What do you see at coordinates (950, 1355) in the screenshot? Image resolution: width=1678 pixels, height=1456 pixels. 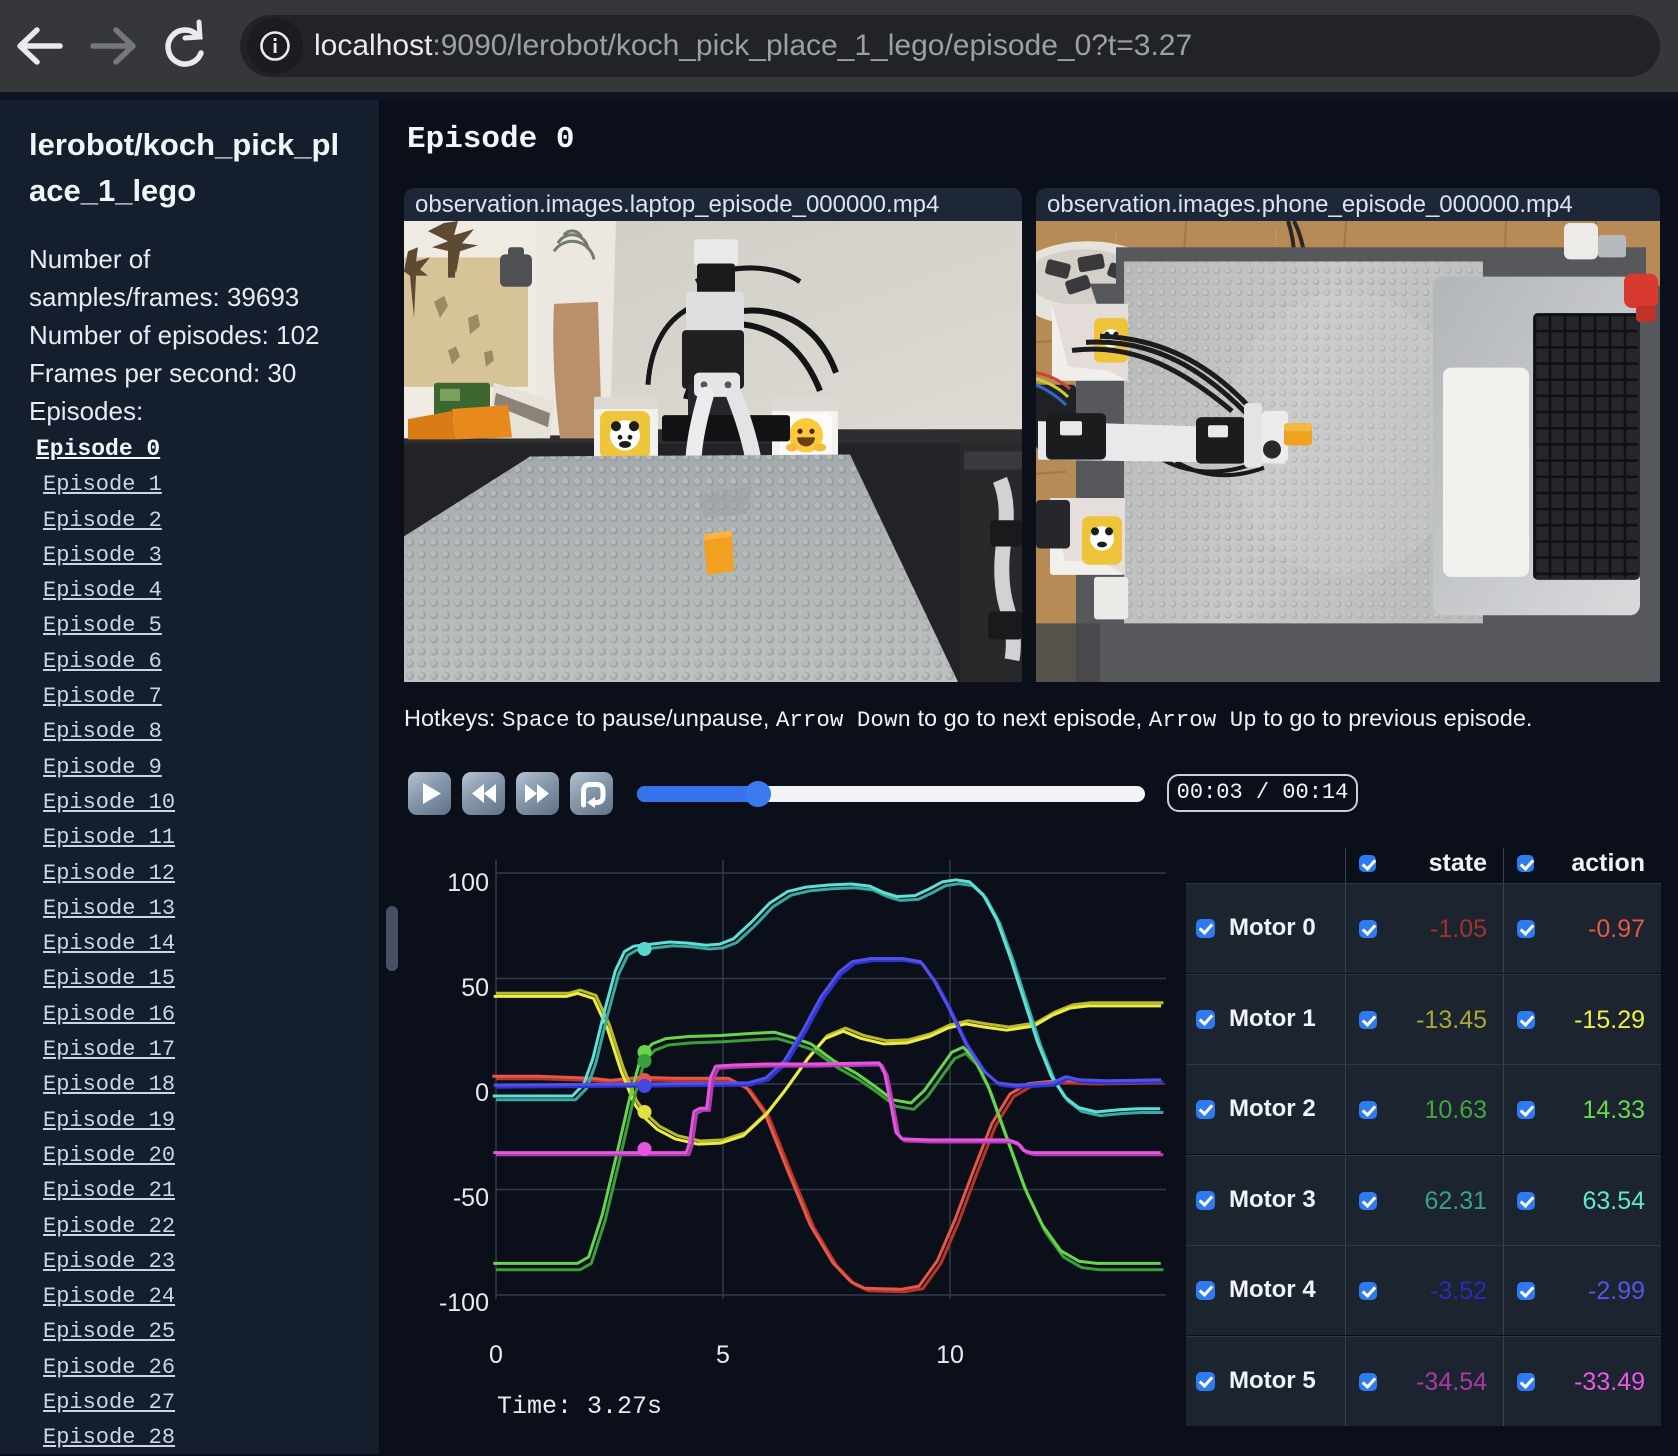 I see `svg-text: 10` at bounding box center [950, 1355].